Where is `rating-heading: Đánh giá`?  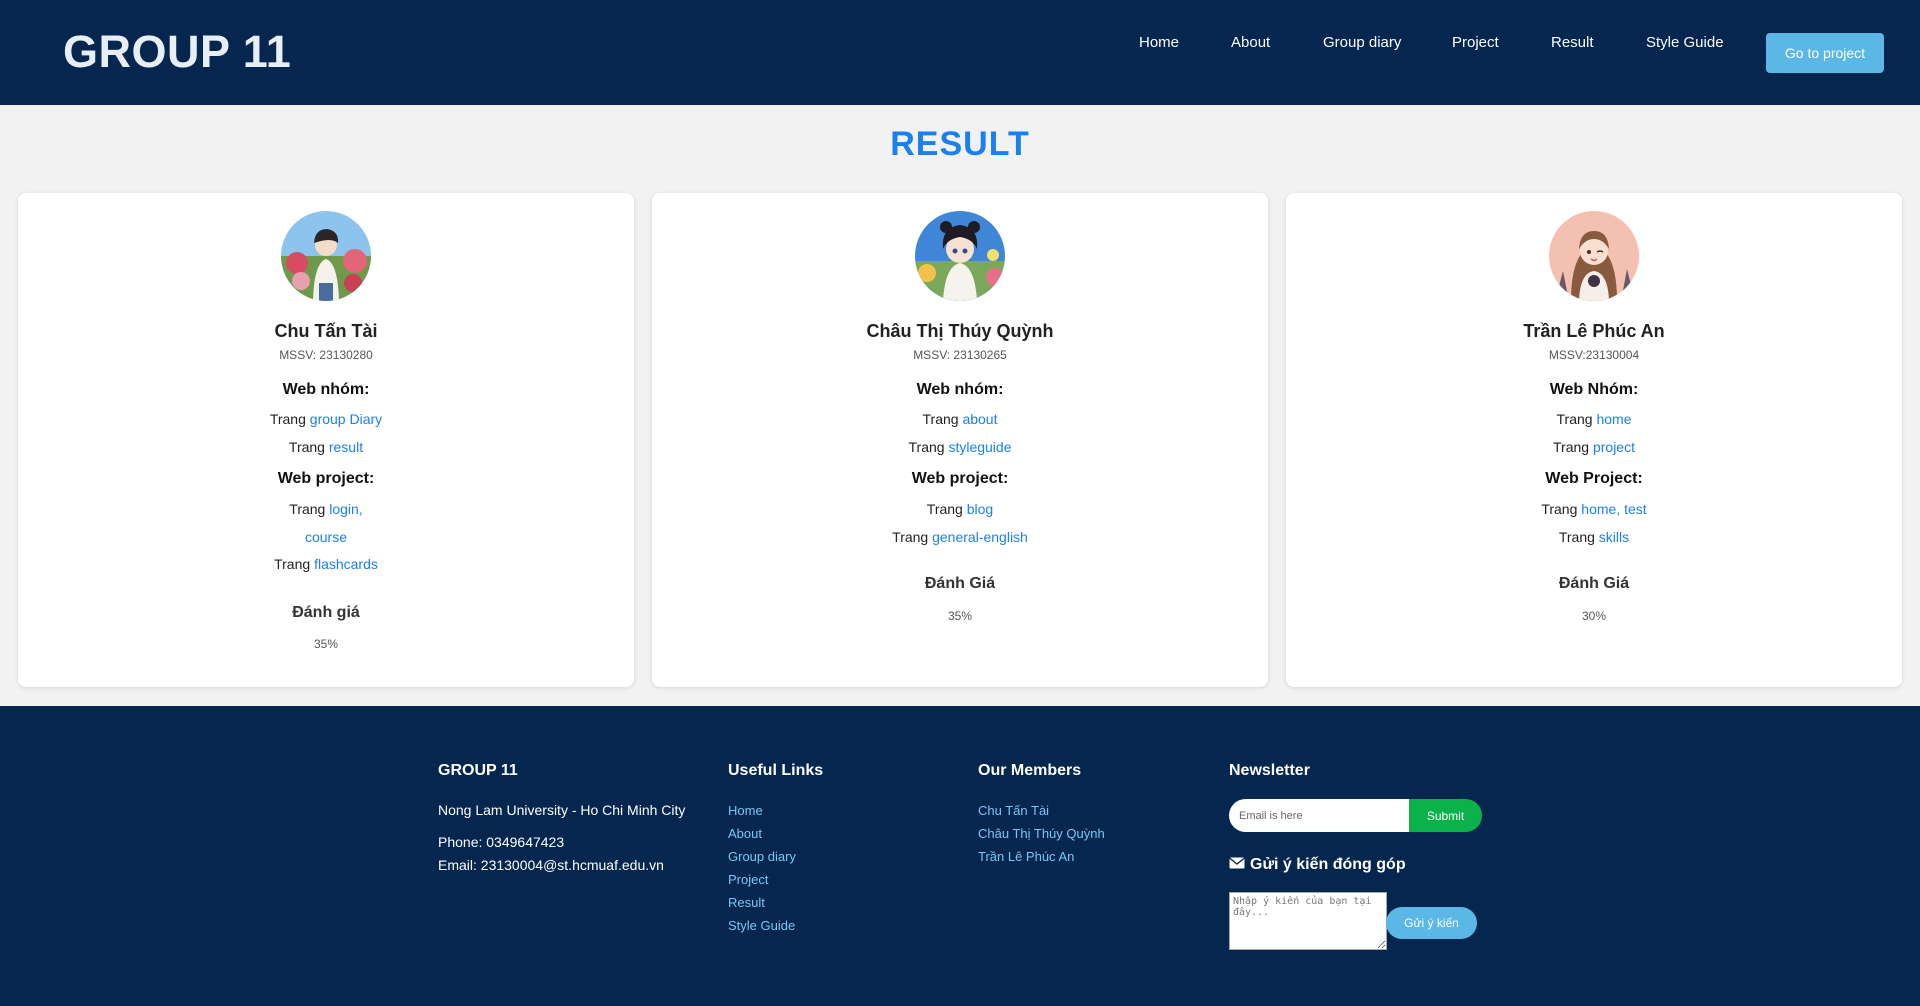
rating-heading: Đánh giá is located at coordinates (326, 612).